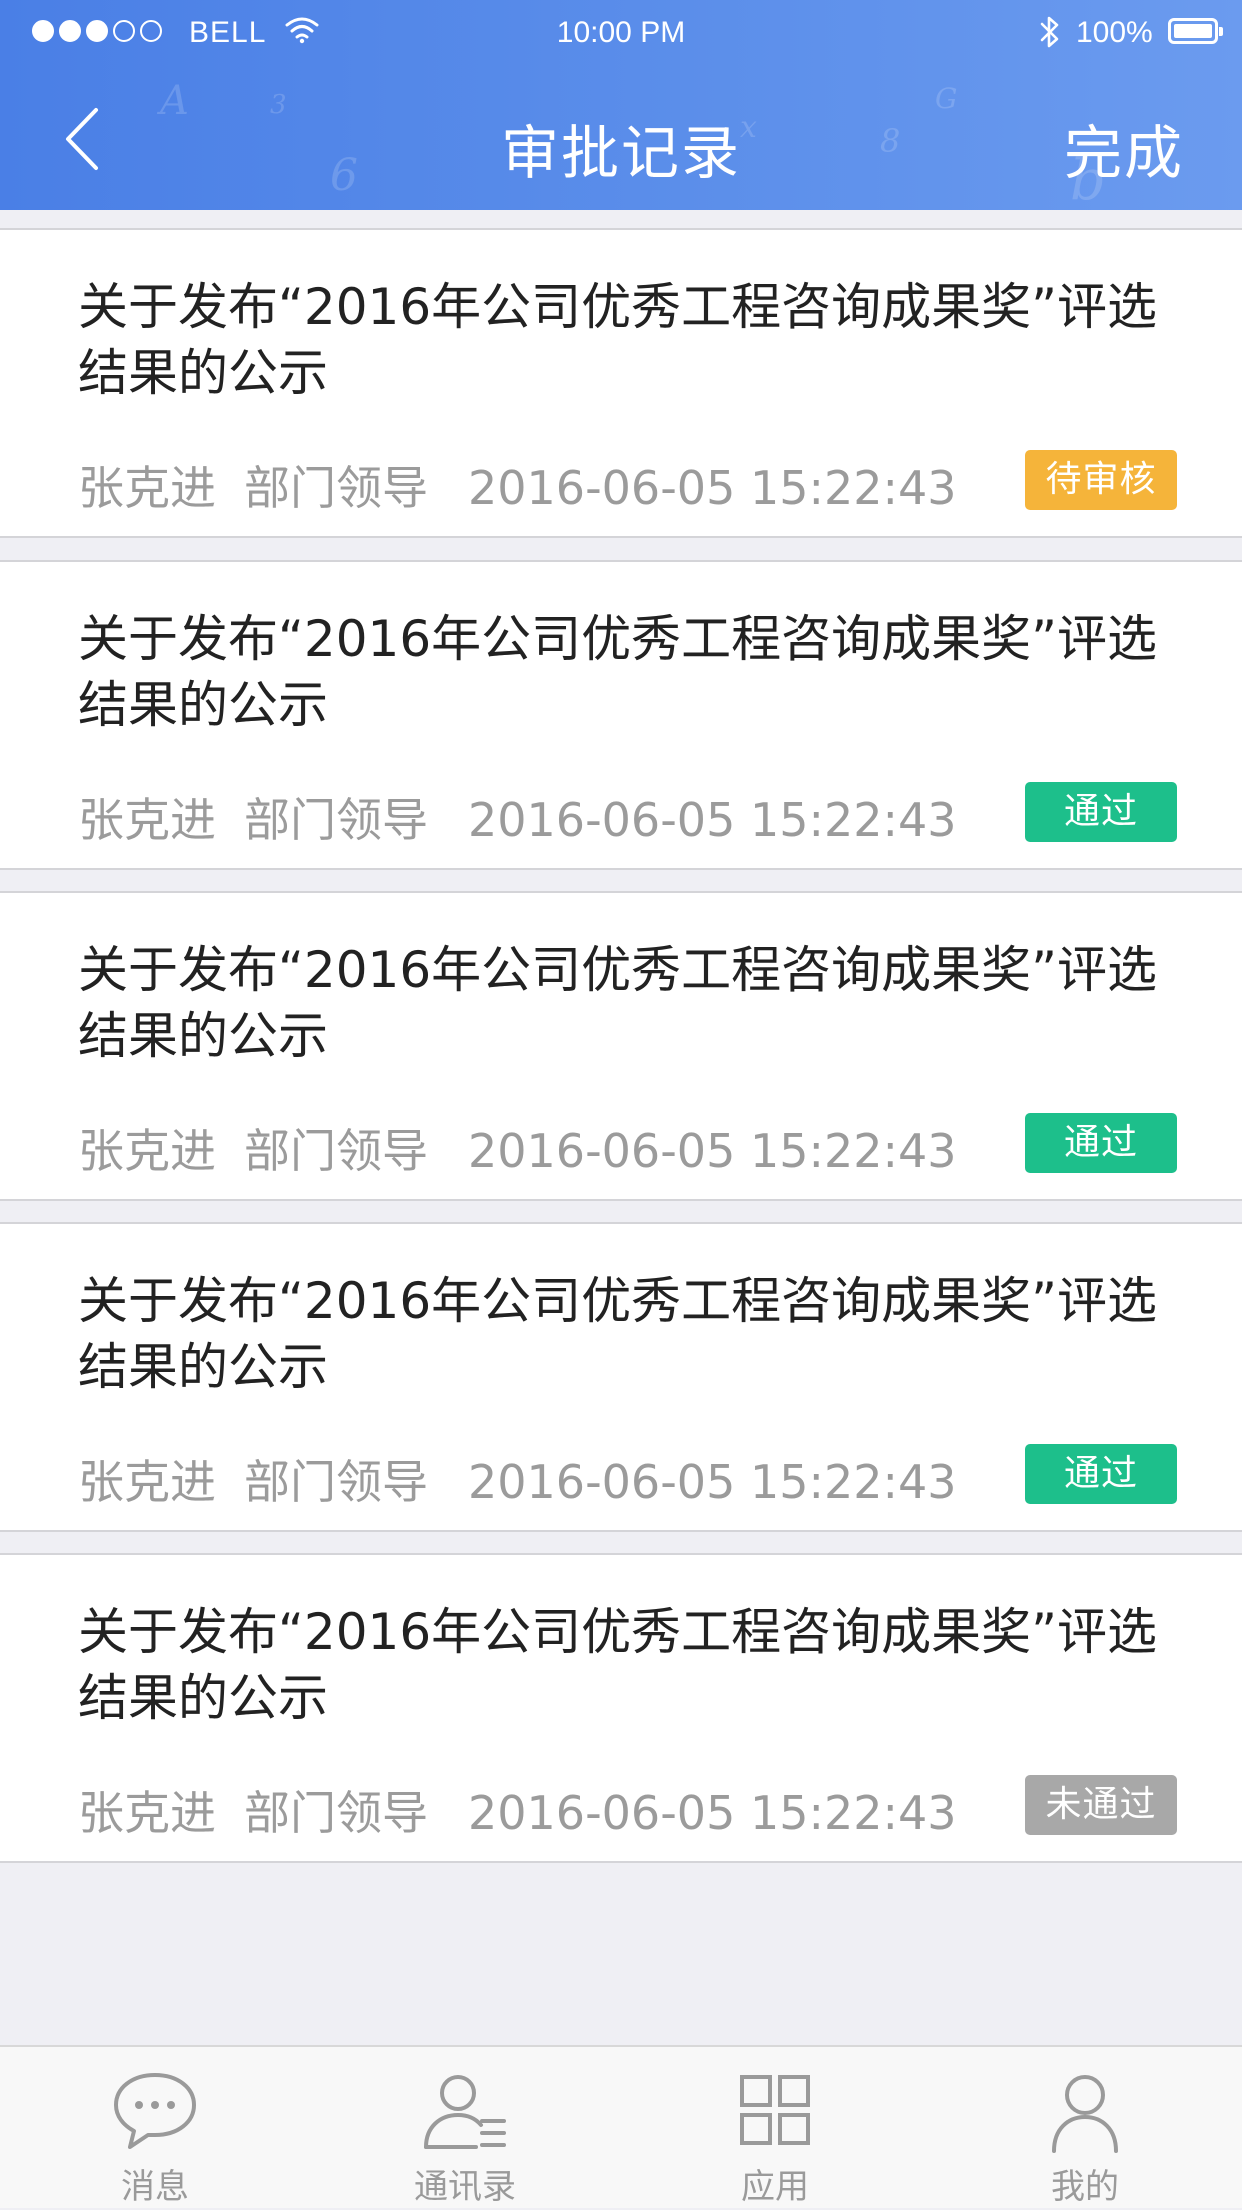 The image size is (1242, 2210). What do you see at coordinates (775, 2187) in the screenshot?
I see `tab-label: 应用` at bounding box center [775, 2187].